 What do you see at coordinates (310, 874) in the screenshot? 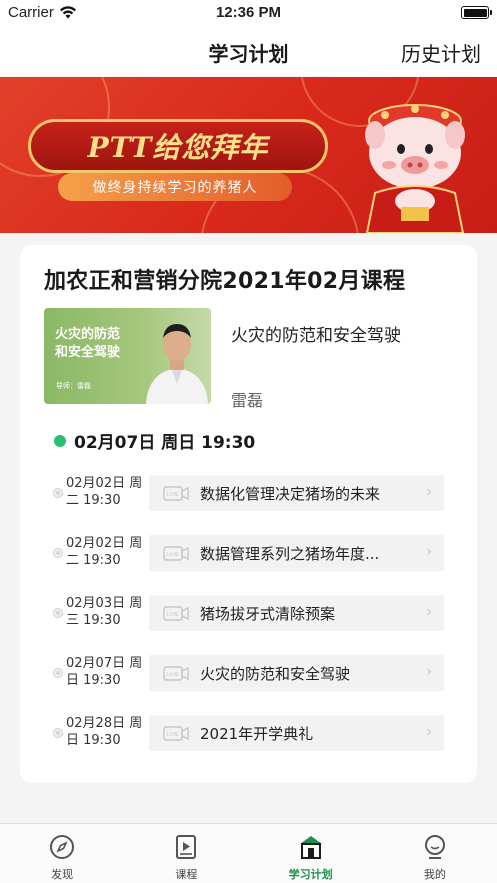
I see `tab-study-plan-label: 学习计划` at bounding box center [310, 874].